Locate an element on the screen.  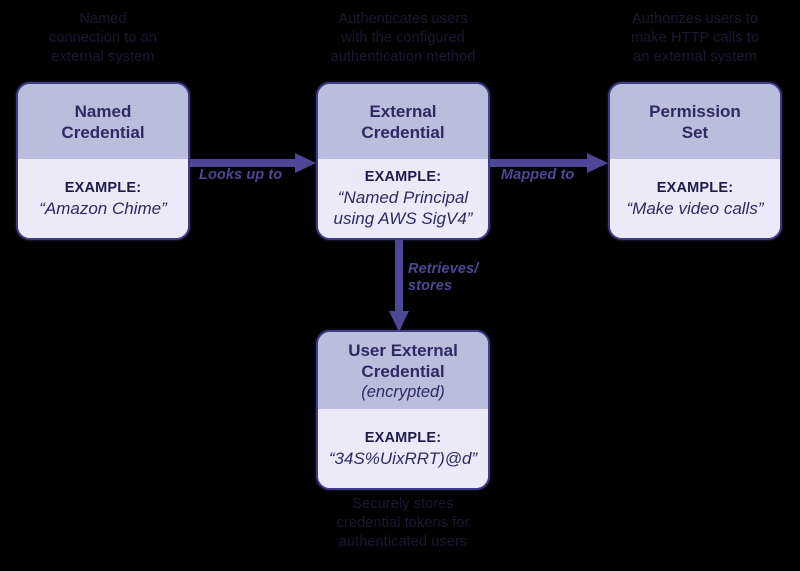
node-named-credential-title: Named Credential is located at coordinates (103, 121).